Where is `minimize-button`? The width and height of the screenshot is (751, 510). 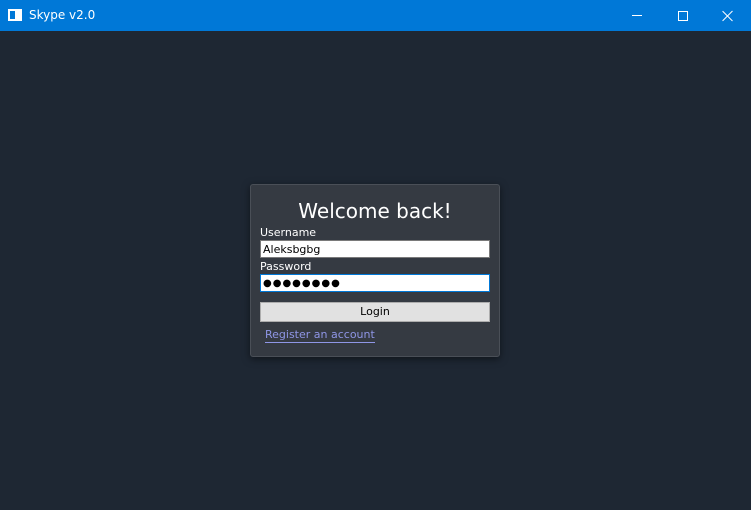
minimize-button is located at coordinates (637, 15).